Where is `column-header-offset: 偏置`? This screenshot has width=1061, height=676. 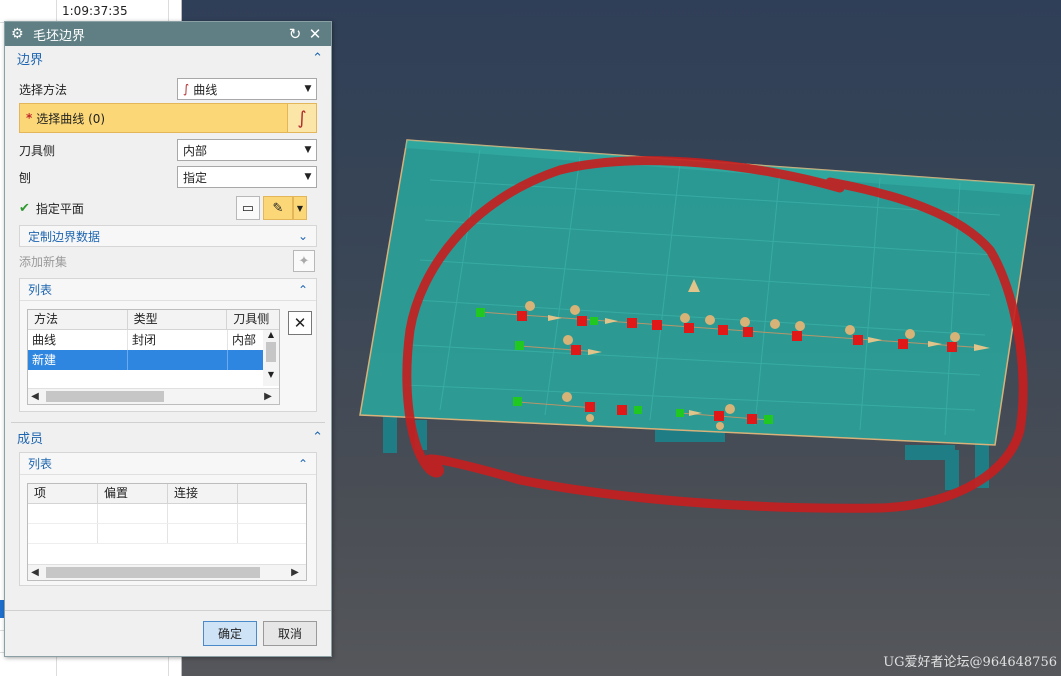
column-header-offset: 偏置 is located at coordinates (133, 493).